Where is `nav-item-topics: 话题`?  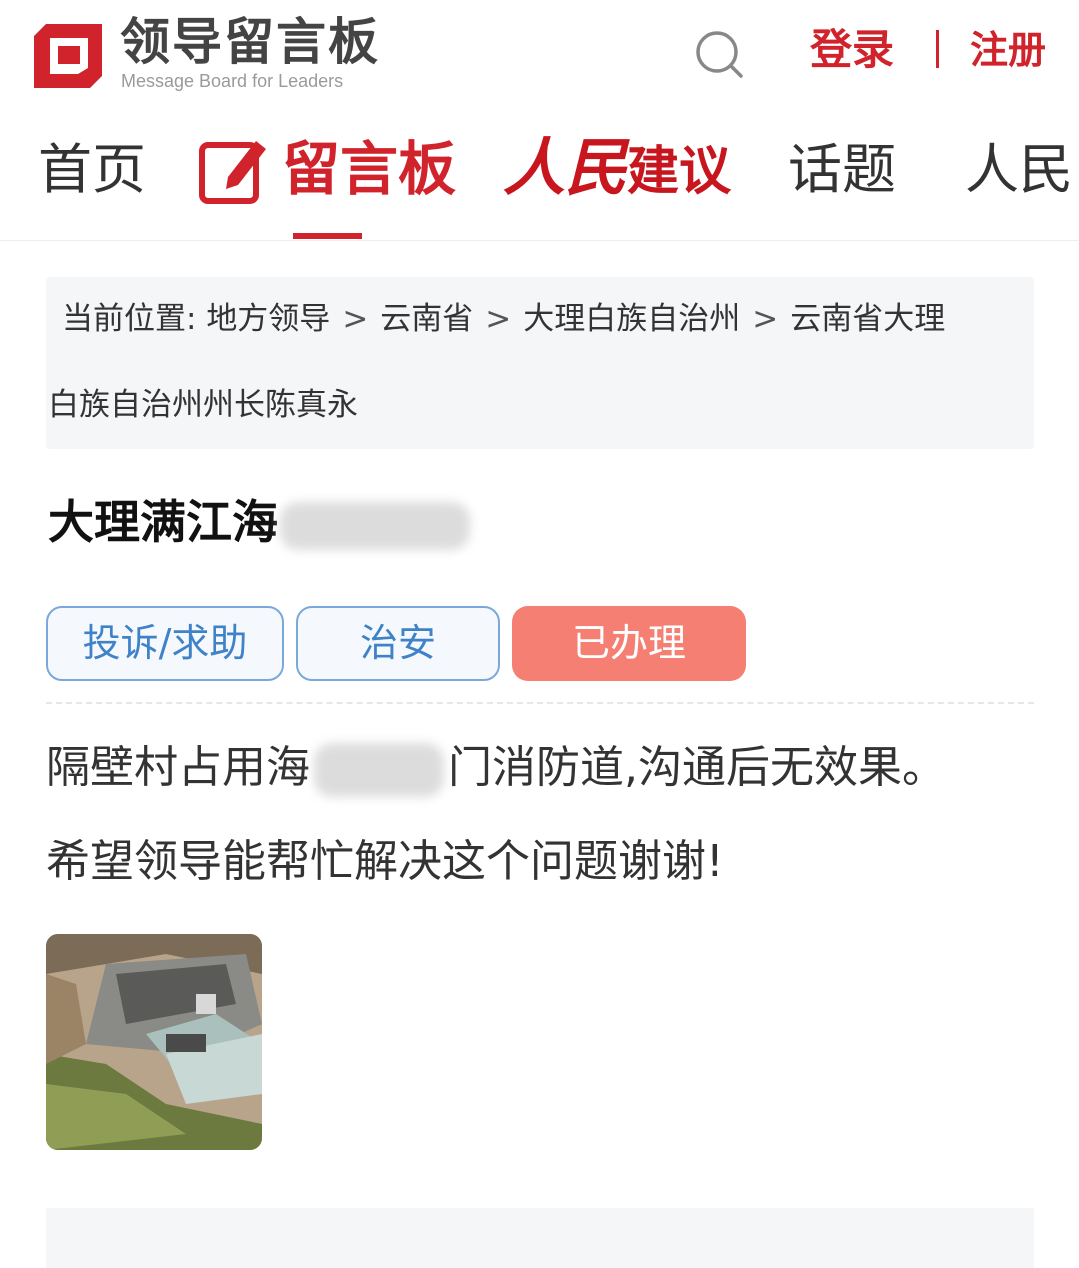
nav-item-topics: 话题 is located at coordinates (842, 170).